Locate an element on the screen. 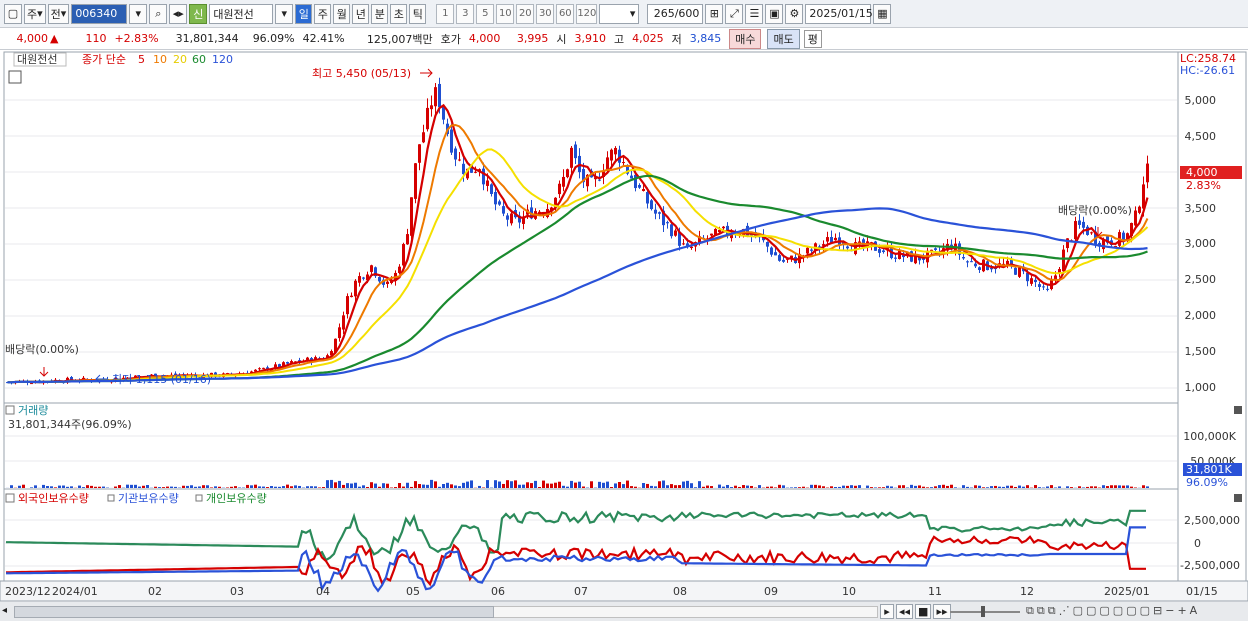  gear-icon: ⚙ is located at coordinates (794, 13).